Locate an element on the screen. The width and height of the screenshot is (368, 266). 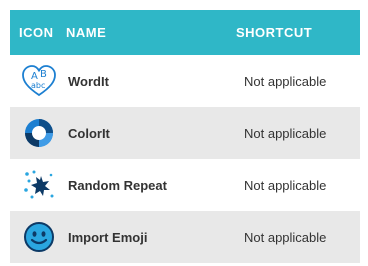
svg-text: abc is located at coordinates (38, 85).